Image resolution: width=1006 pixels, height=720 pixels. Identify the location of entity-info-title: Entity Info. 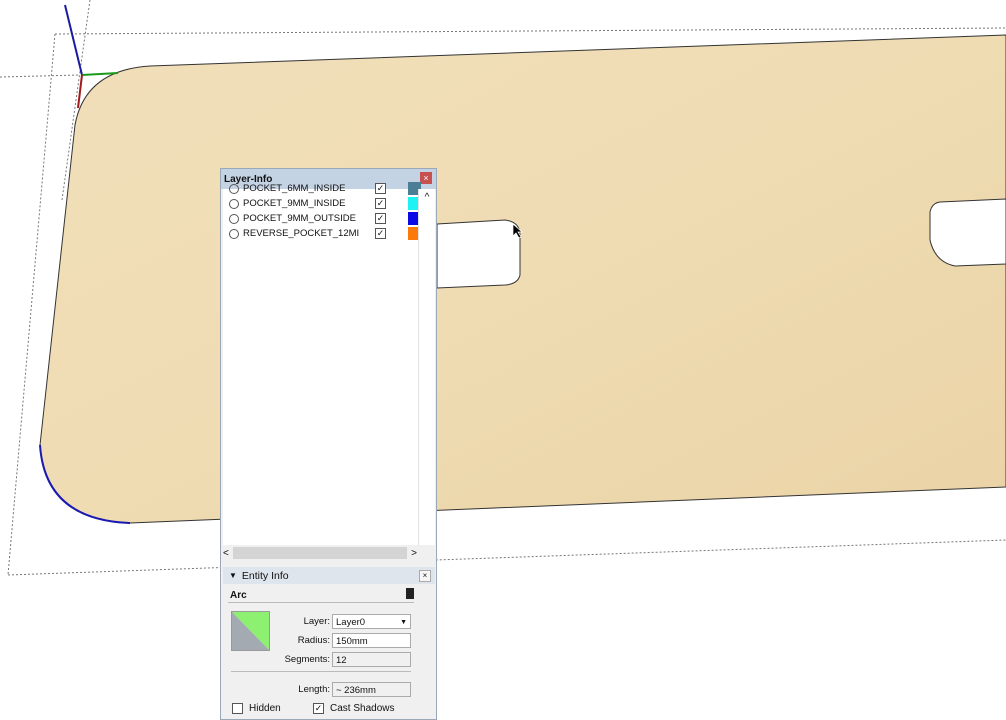
(265, 575).